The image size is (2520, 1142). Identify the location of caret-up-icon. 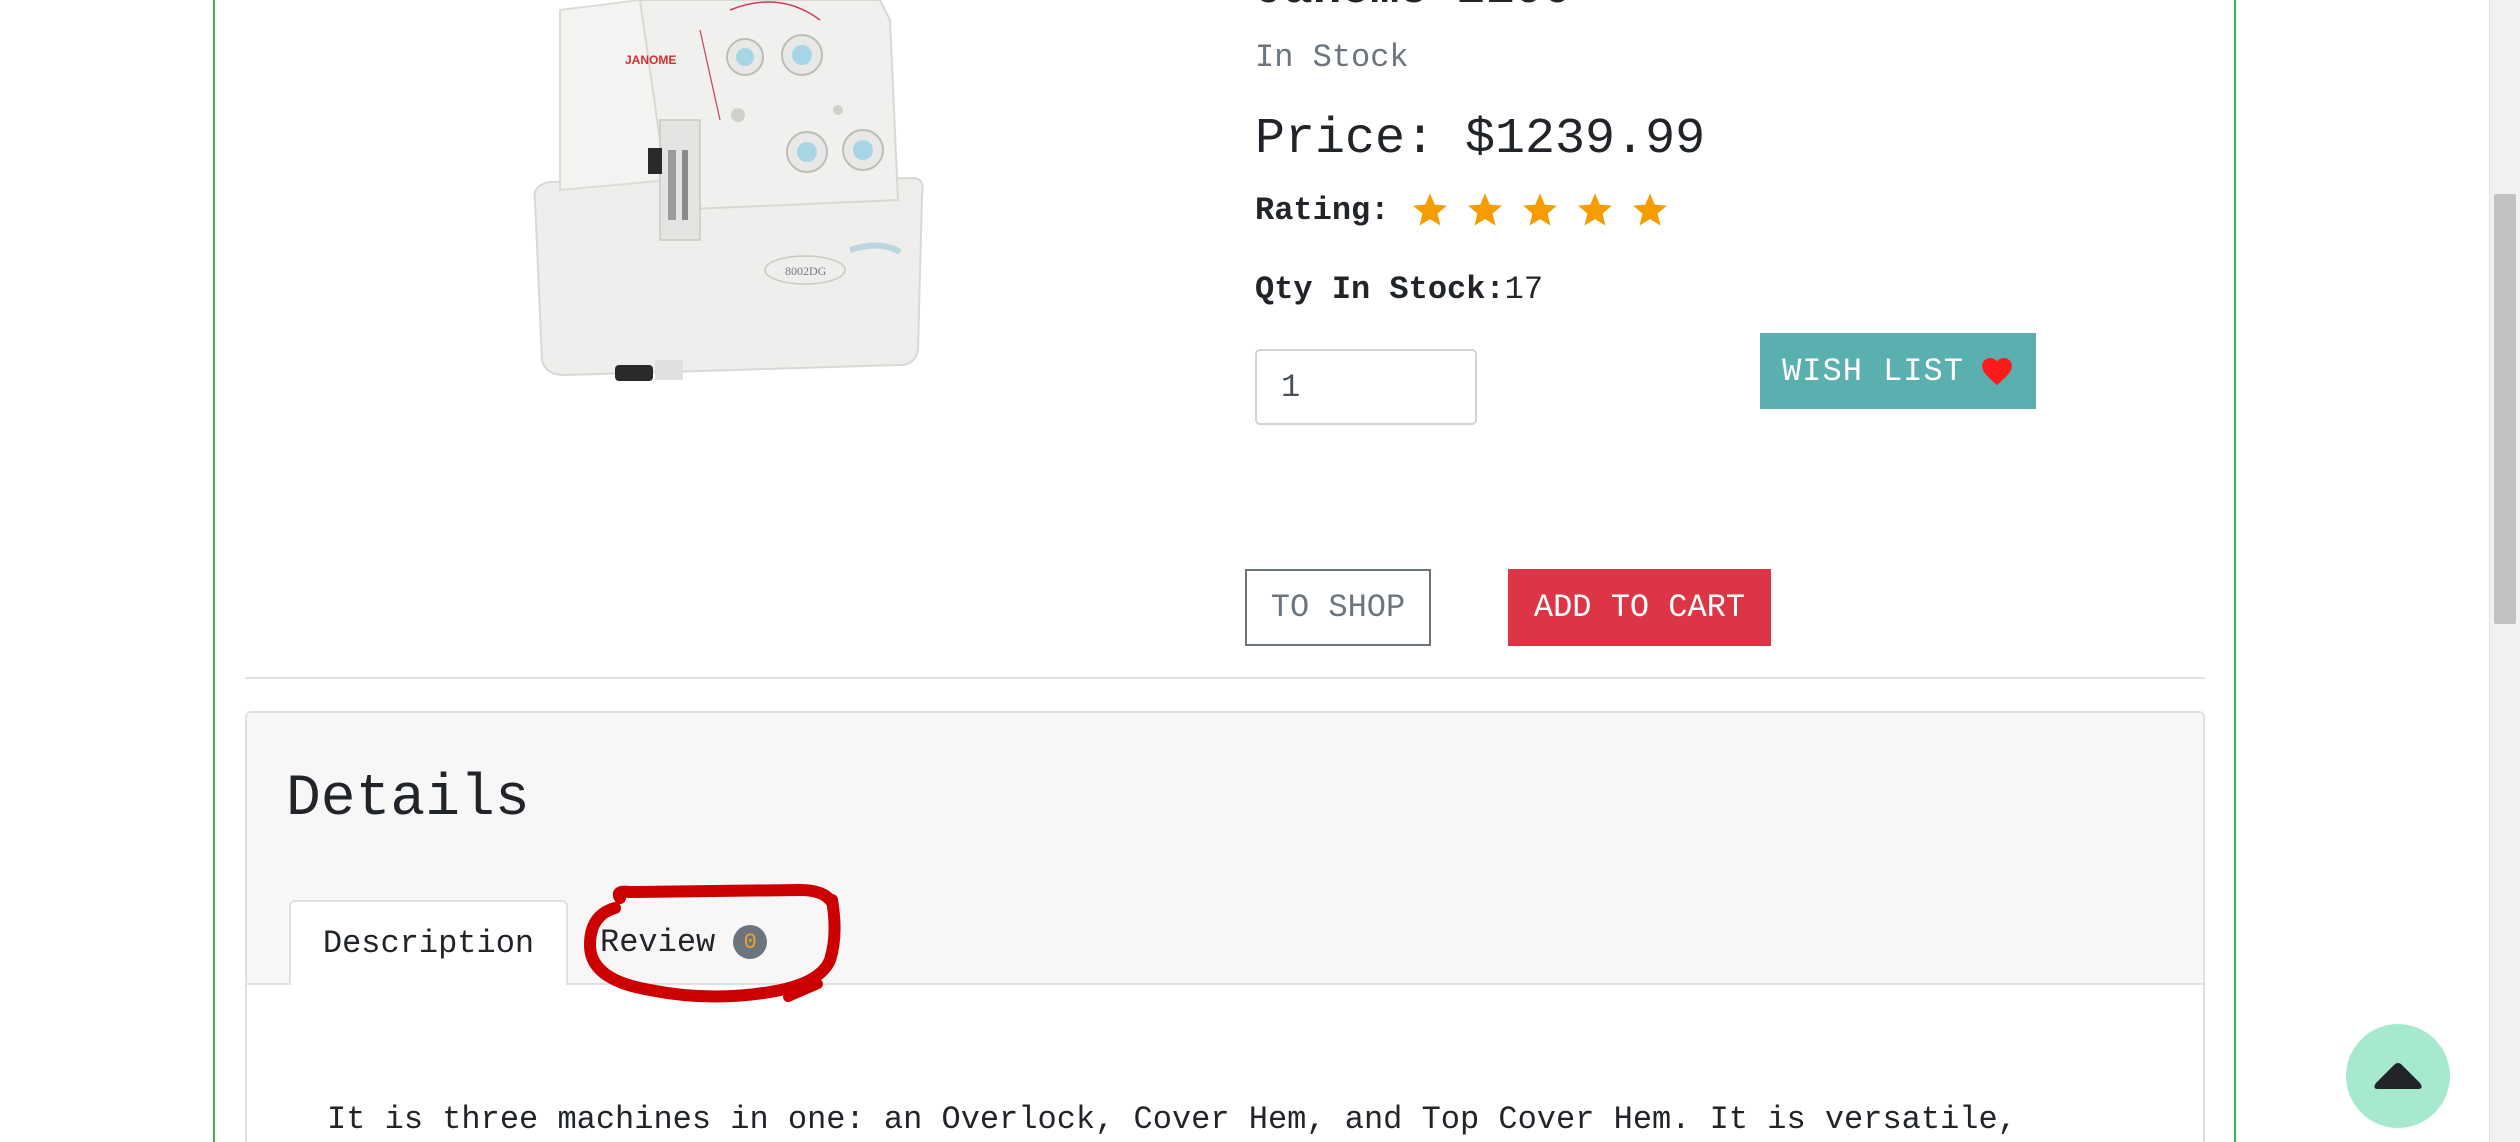
(2398, 1076).